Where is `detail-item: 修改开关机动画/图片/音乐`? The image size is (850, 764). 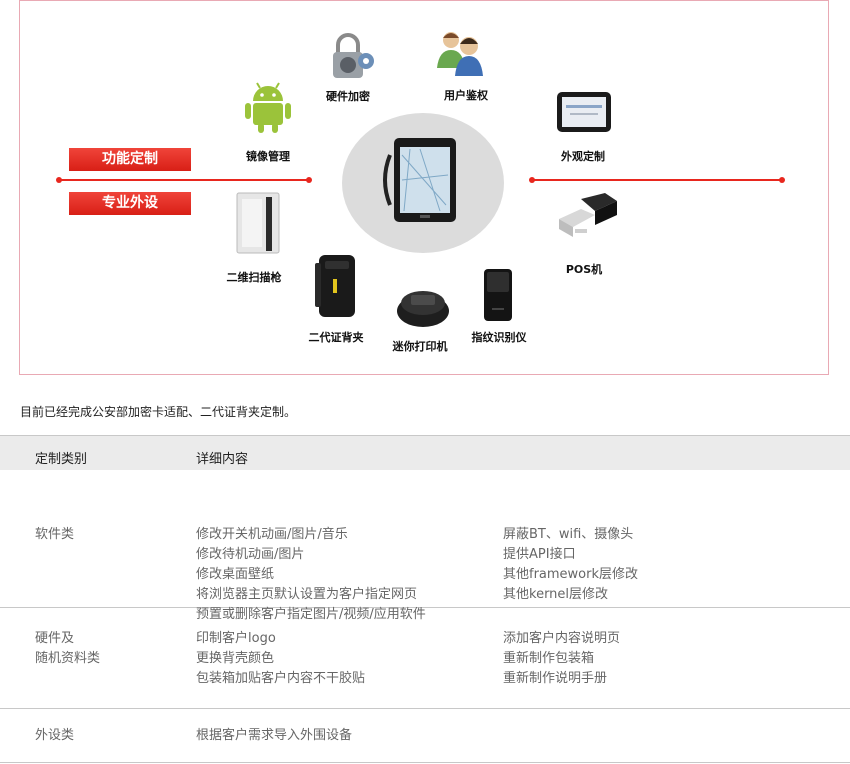
detail-item: 修改开关机动画/图片/音乐 is located at coordinates (272, 534).